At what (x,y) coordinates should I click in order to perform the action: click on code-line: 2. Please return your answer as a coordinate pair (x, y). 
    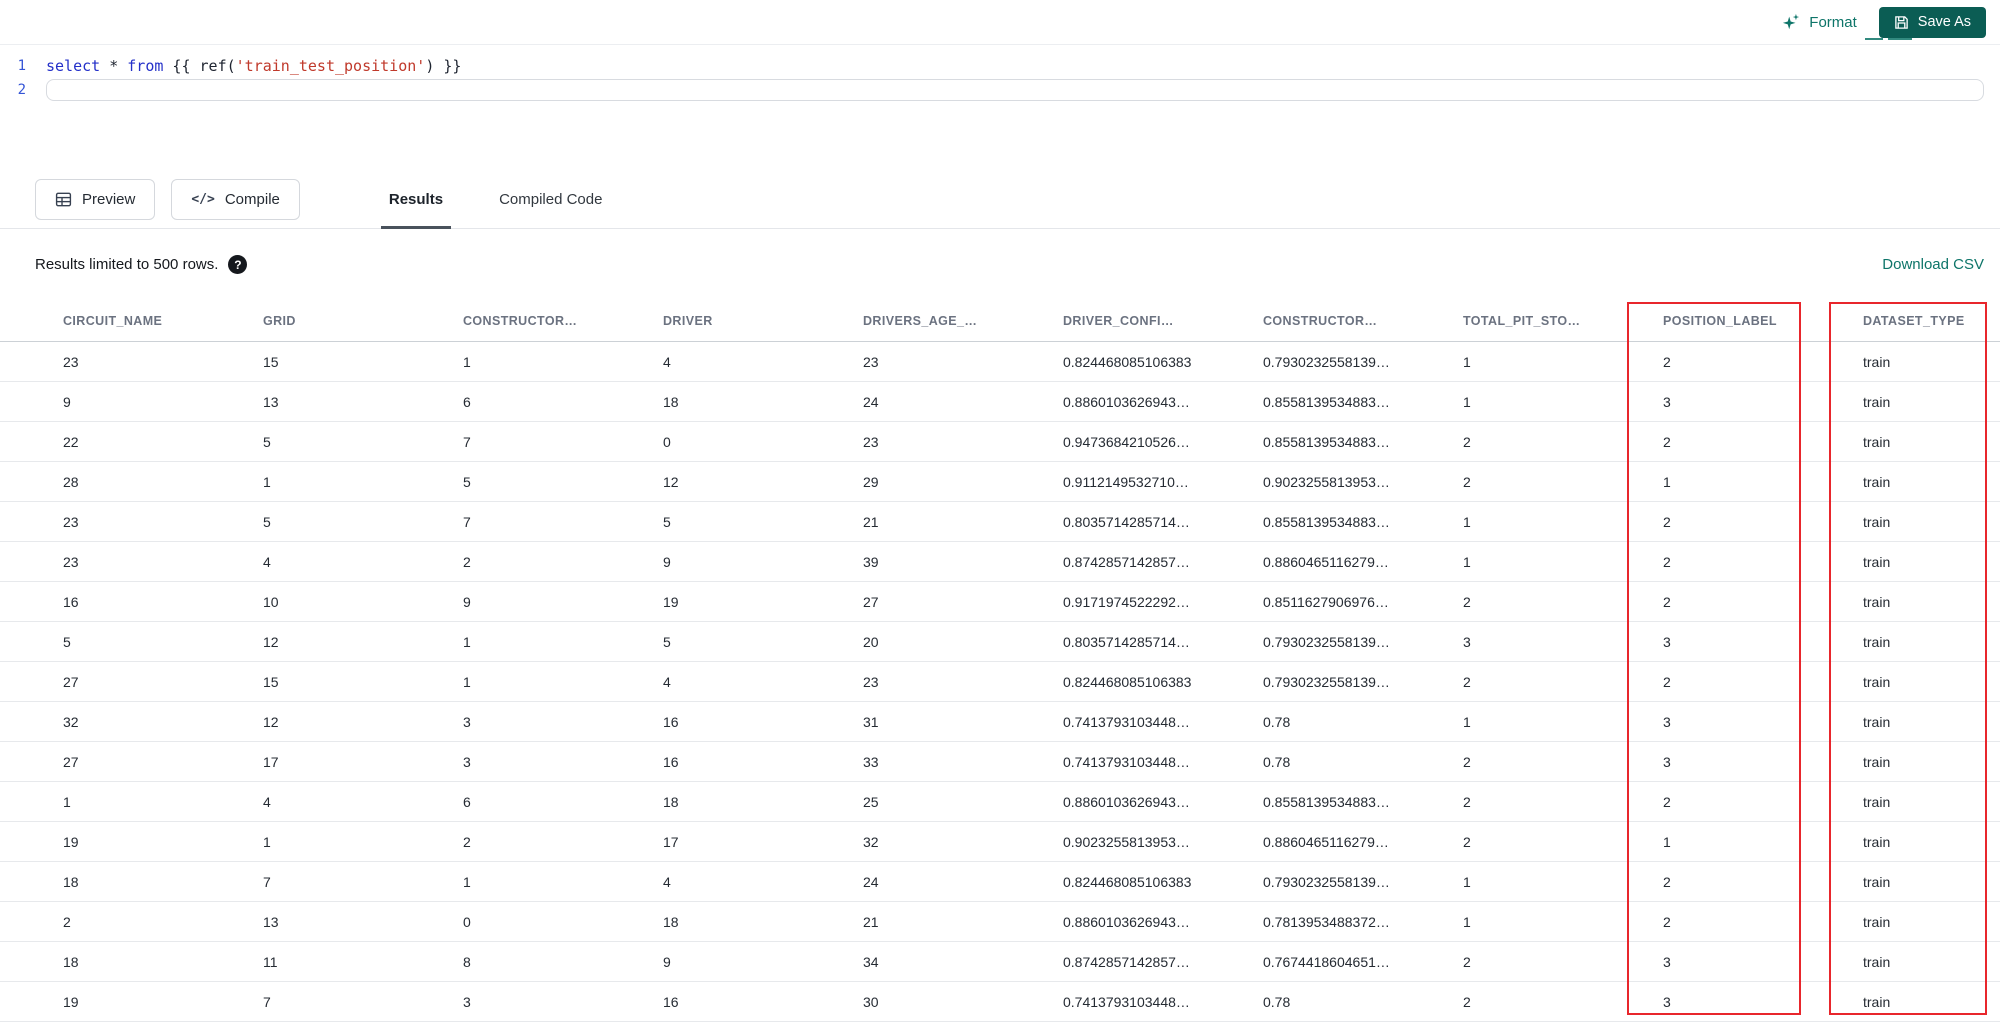
    Looking at the image, I should click on (1000, 90).